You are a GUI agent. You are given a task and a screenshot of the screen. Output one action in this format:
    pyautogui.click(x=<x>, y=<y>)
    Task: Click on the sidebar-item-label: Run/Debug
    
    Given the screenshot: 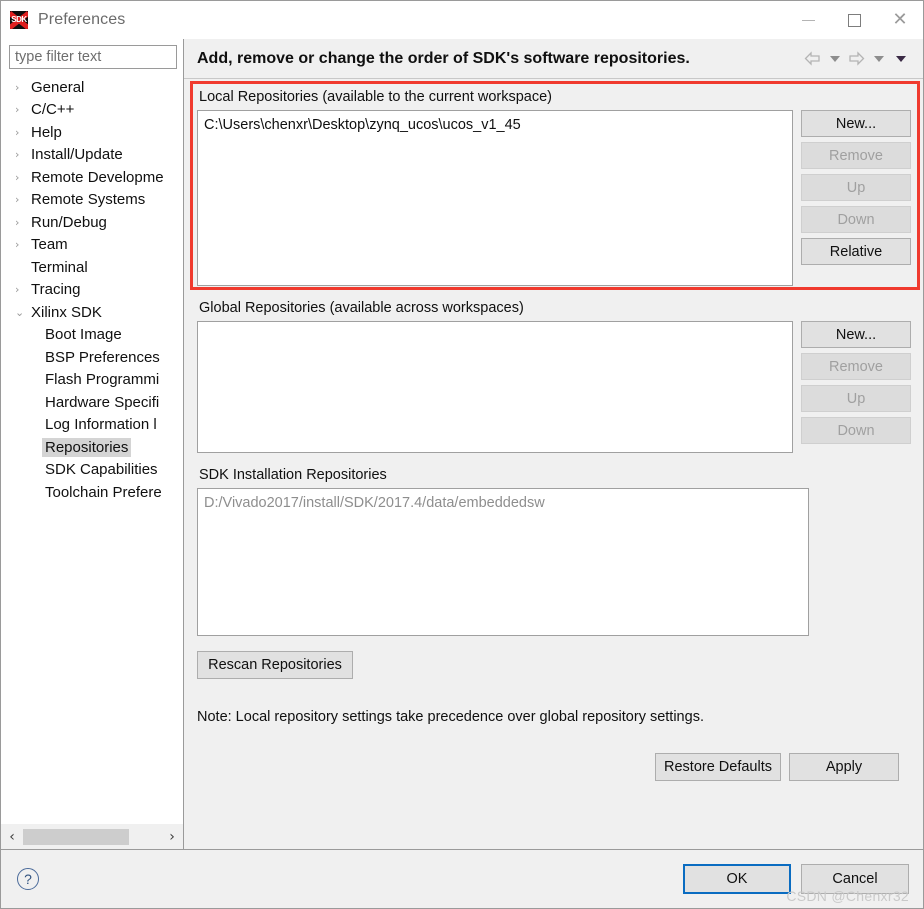 What is the action you would take?
    pyautogui.click(x=69, y=222)
    